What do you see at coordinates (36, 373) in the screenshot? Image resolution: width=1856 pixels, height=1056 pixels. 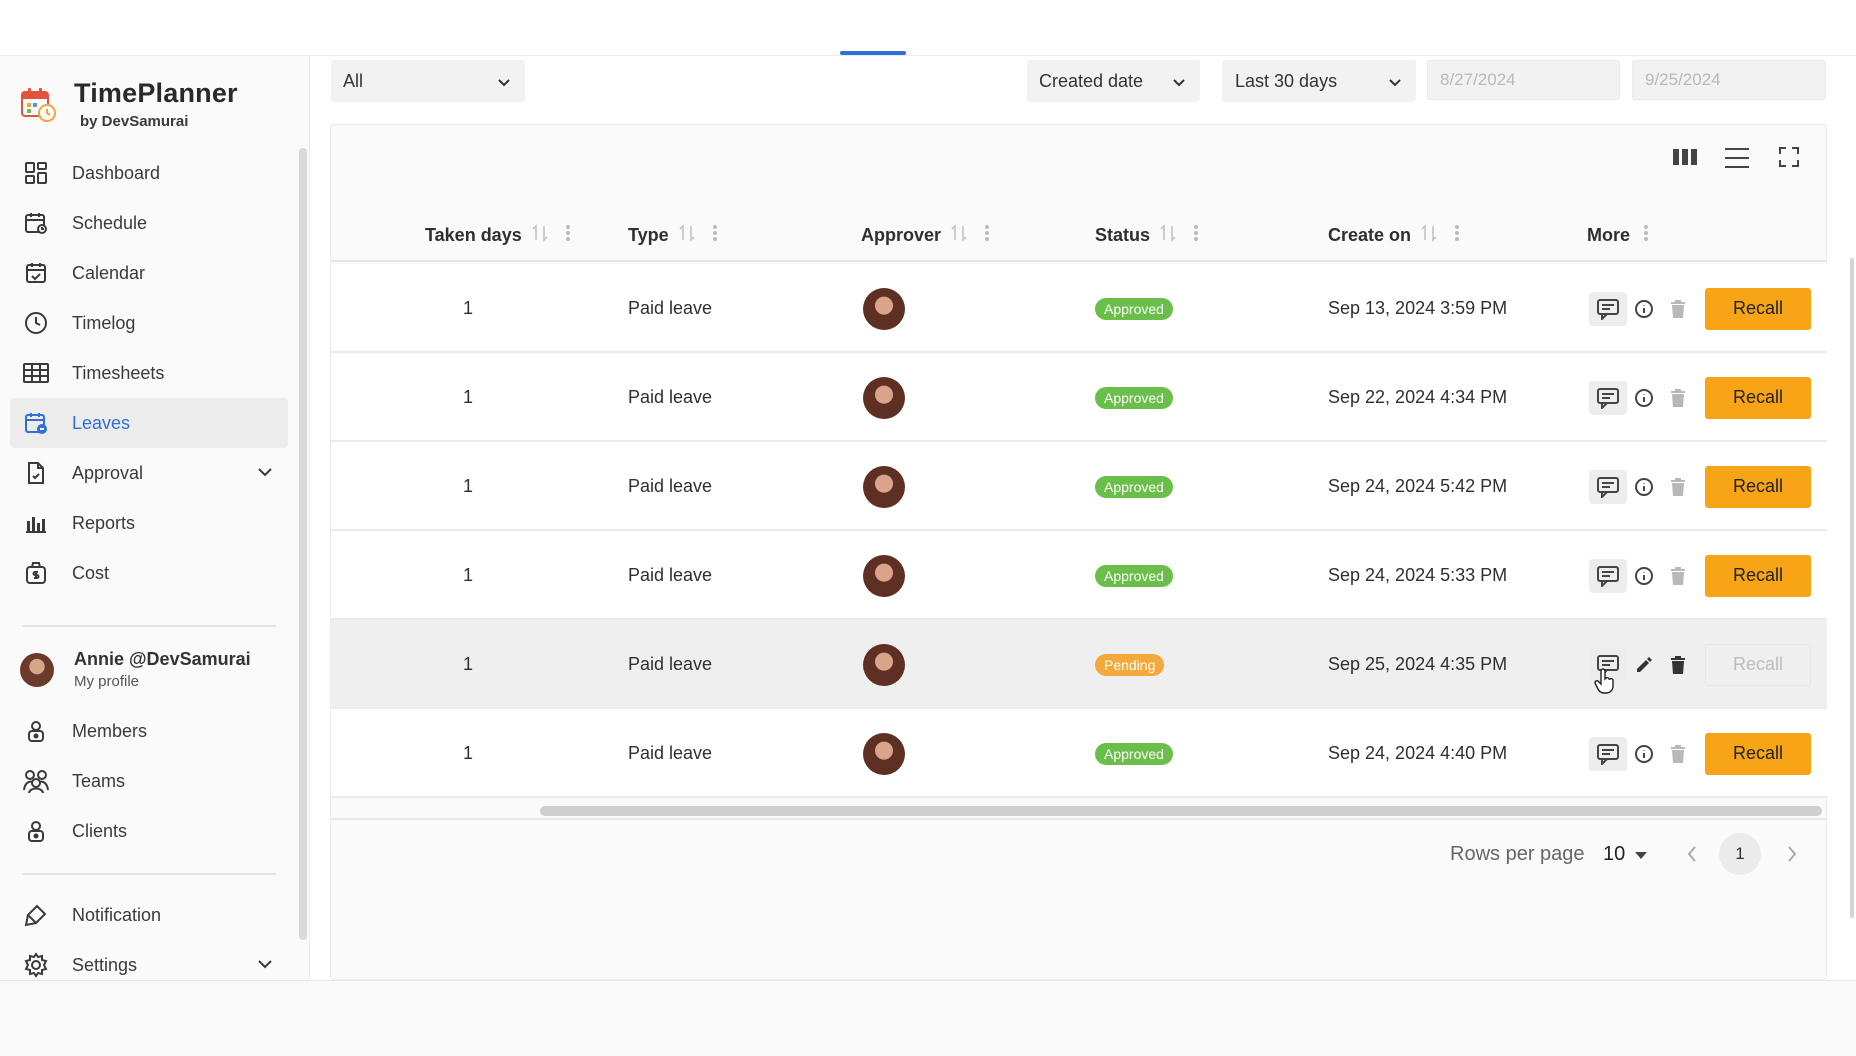 I see `table-icon` at bounding box center [36, 373].